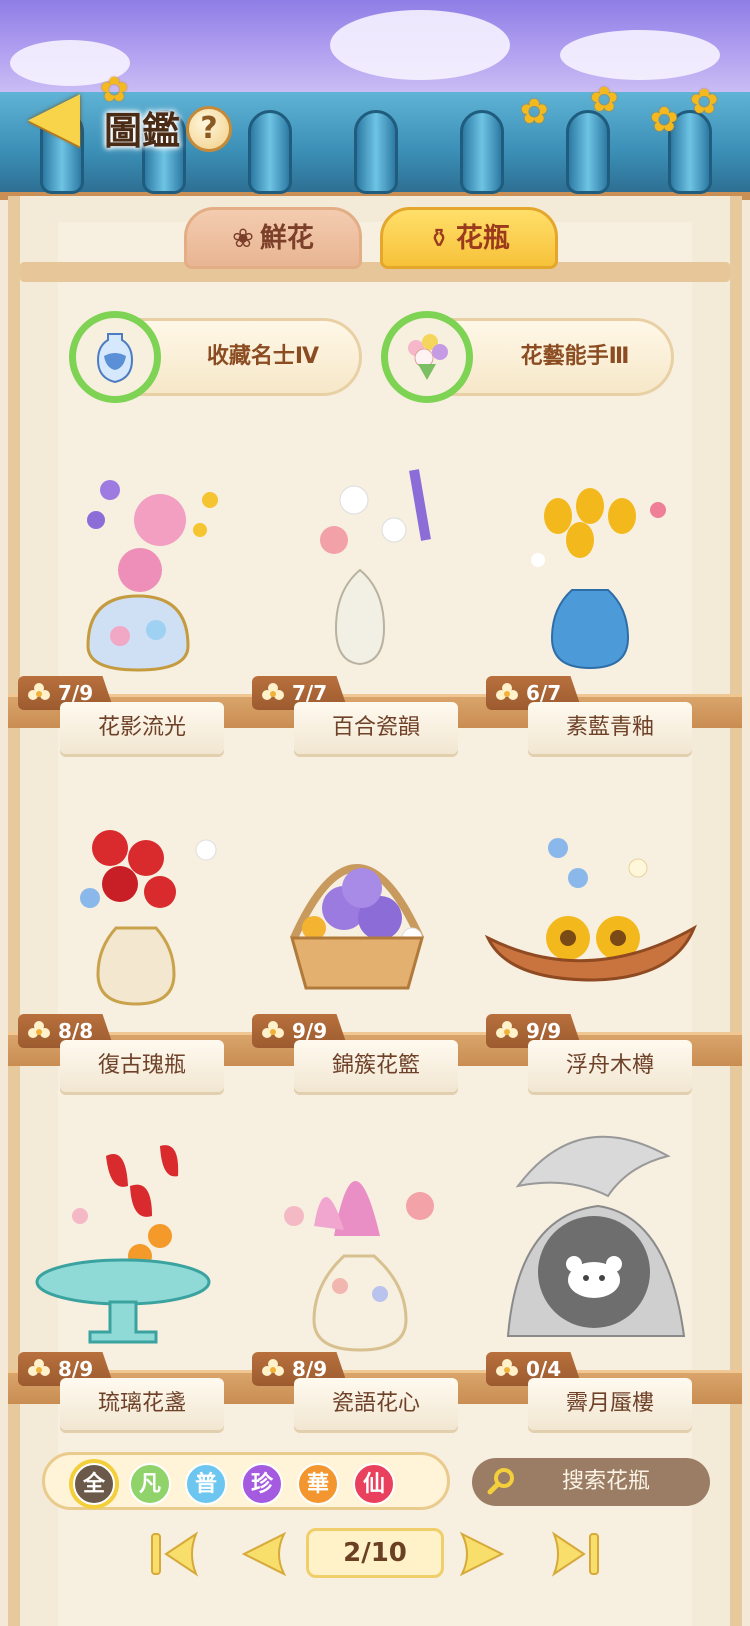  I want to click on blue-vase-icon, so click(115, 358).